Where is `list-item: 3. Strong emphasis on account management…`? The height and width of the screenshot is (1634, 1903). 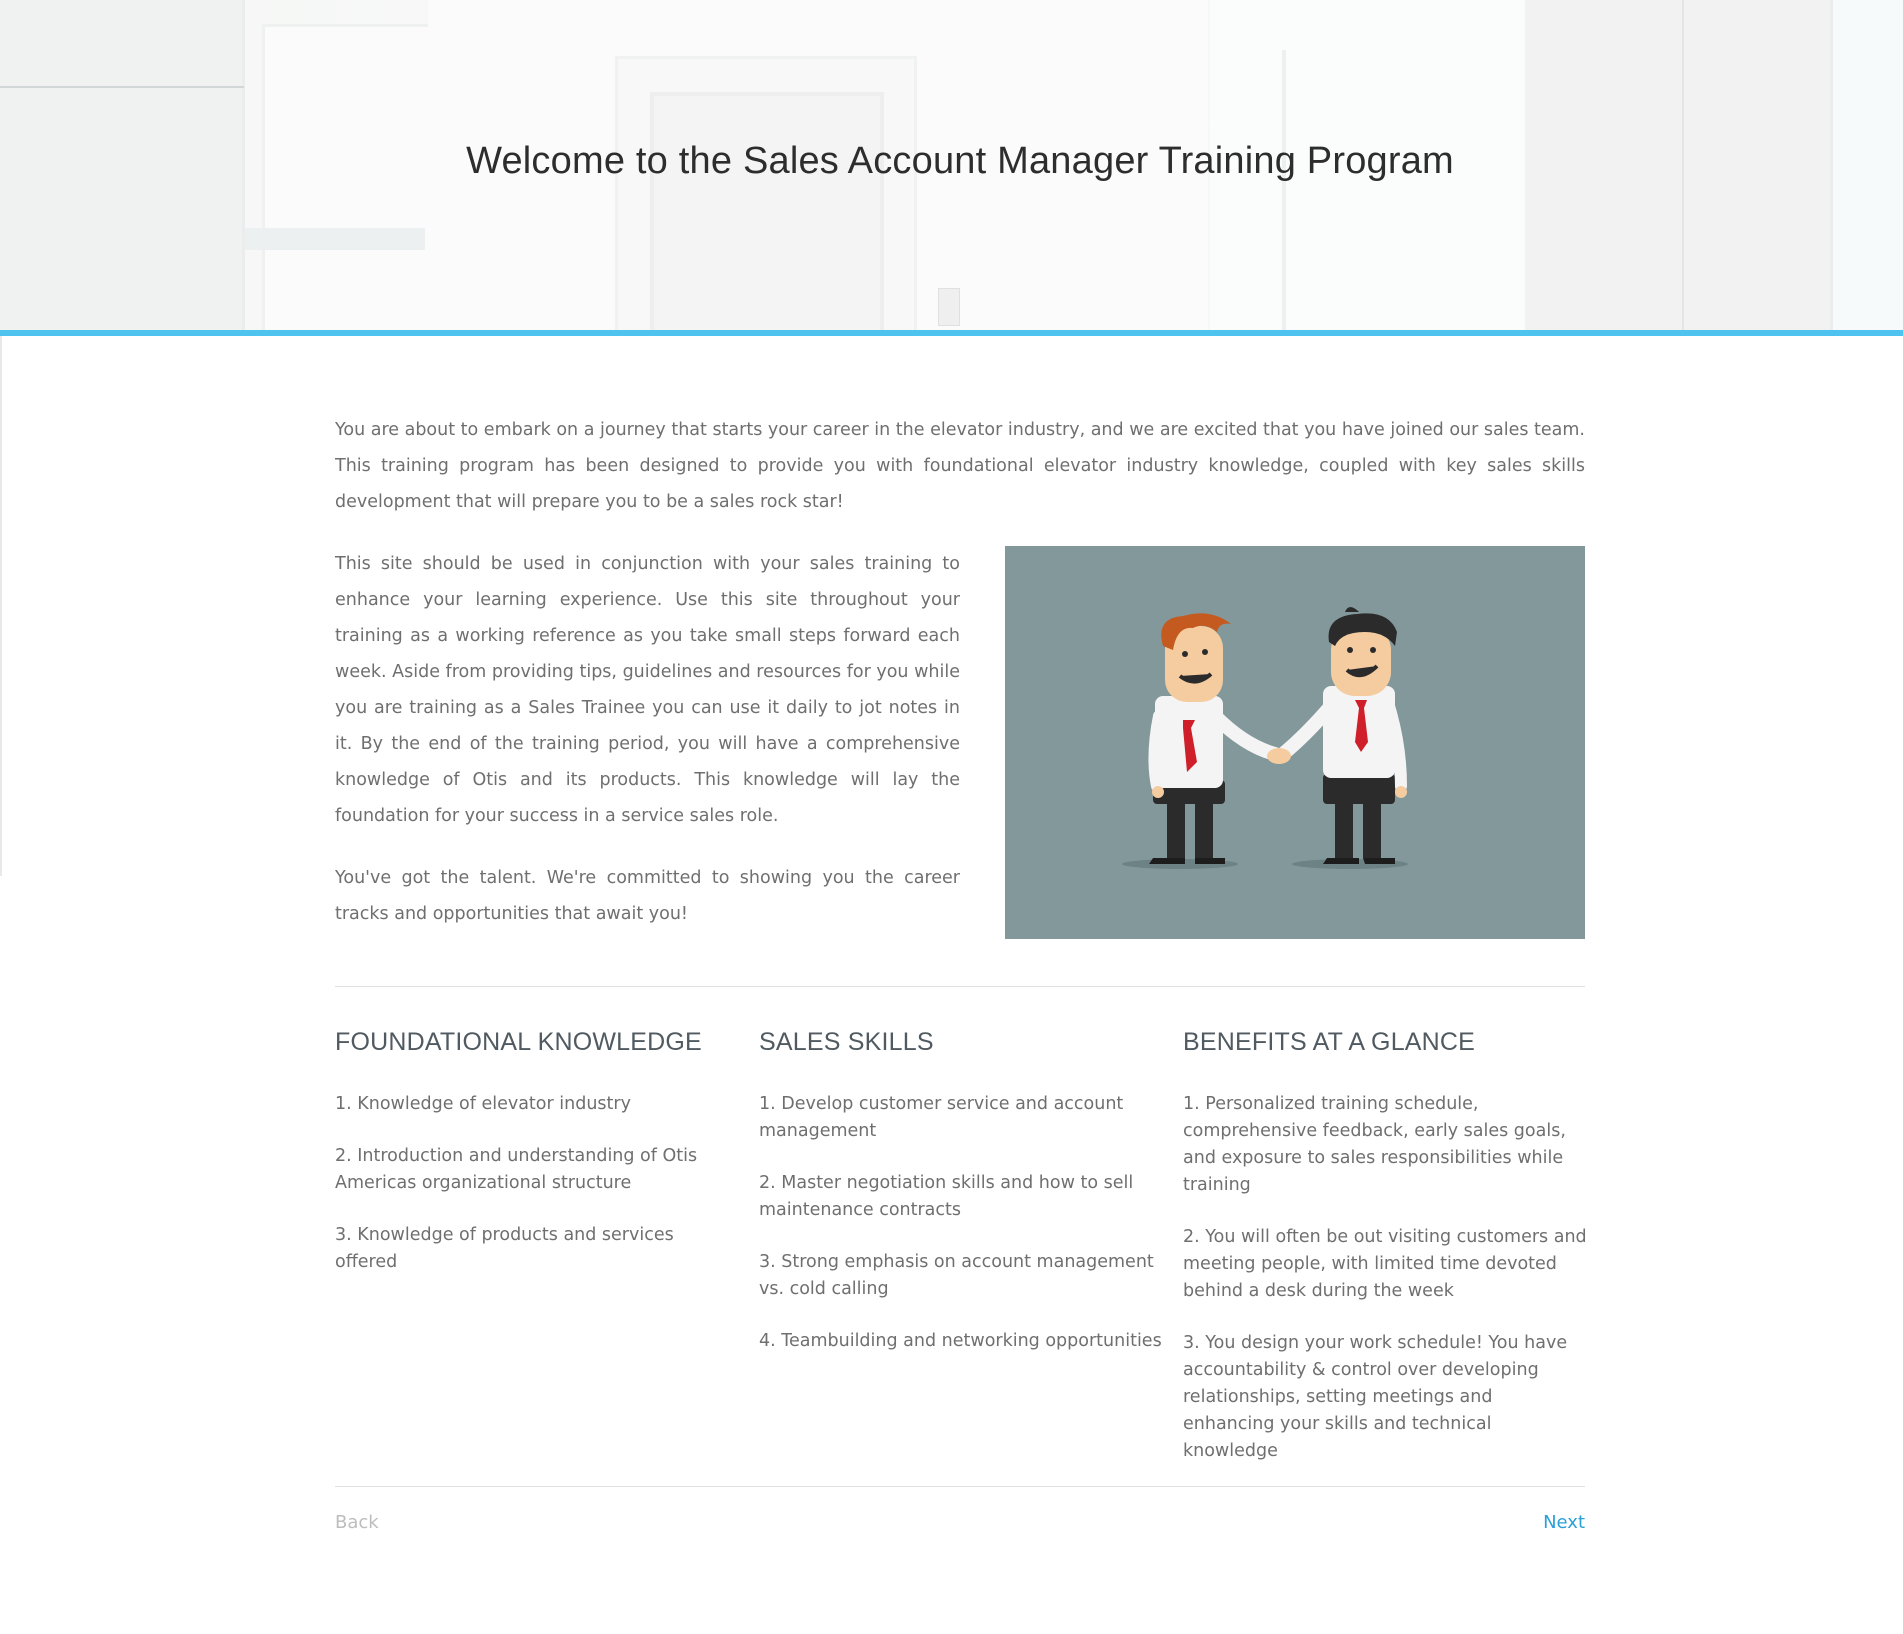
list-item: 3. Strong emphasis on account management… is located at coordinates (956, 1275).